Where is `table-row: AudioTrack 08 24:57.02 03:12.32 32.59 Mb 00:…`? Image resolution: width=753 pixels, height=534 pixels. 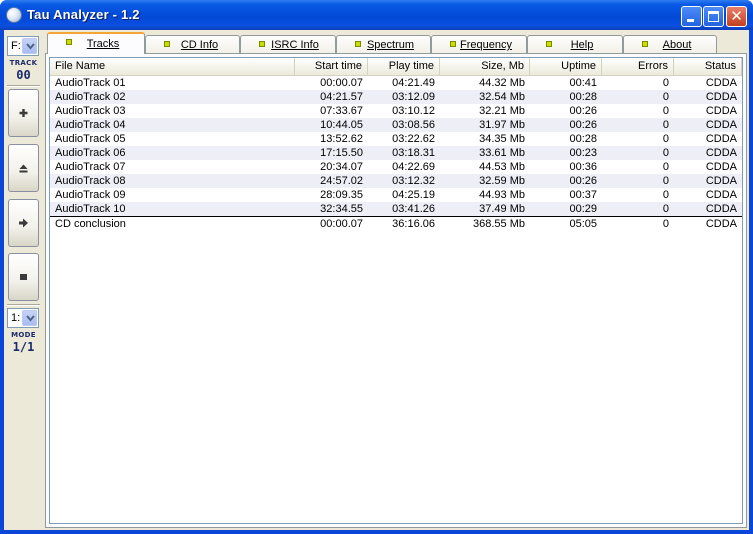 table-row: AudioTrack 08 24:57.02 03:12.32 32.59 Mb 00:… is located at coordinates (396, 181).